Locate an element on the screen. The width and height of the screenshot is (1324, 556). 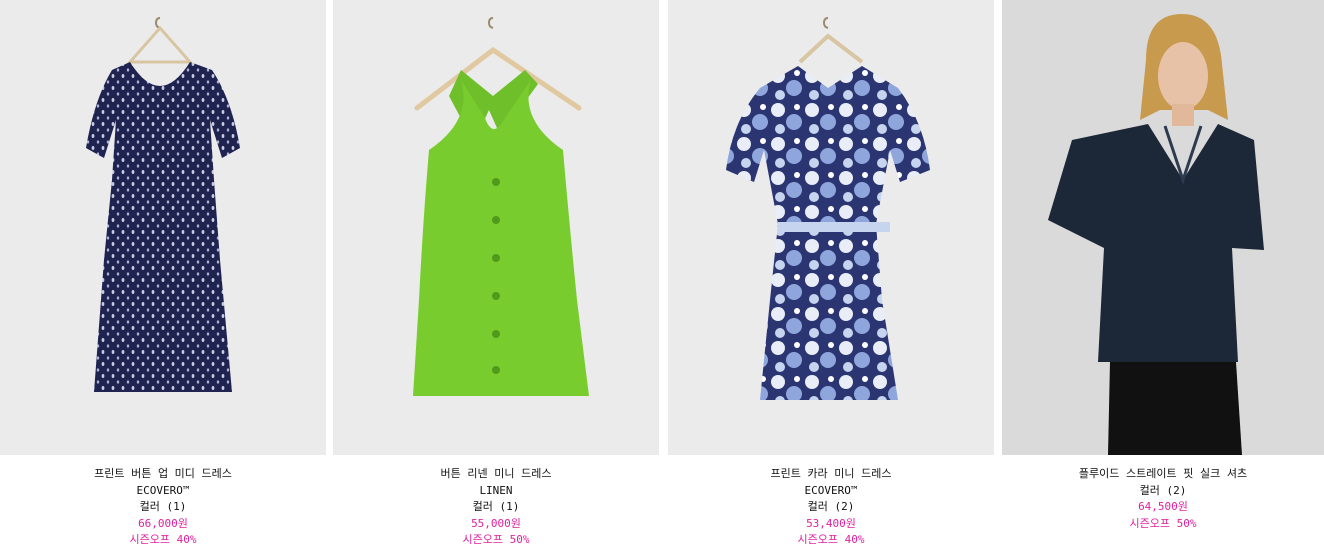
product-price: 53,400원 is located at coordinates (831, 523).